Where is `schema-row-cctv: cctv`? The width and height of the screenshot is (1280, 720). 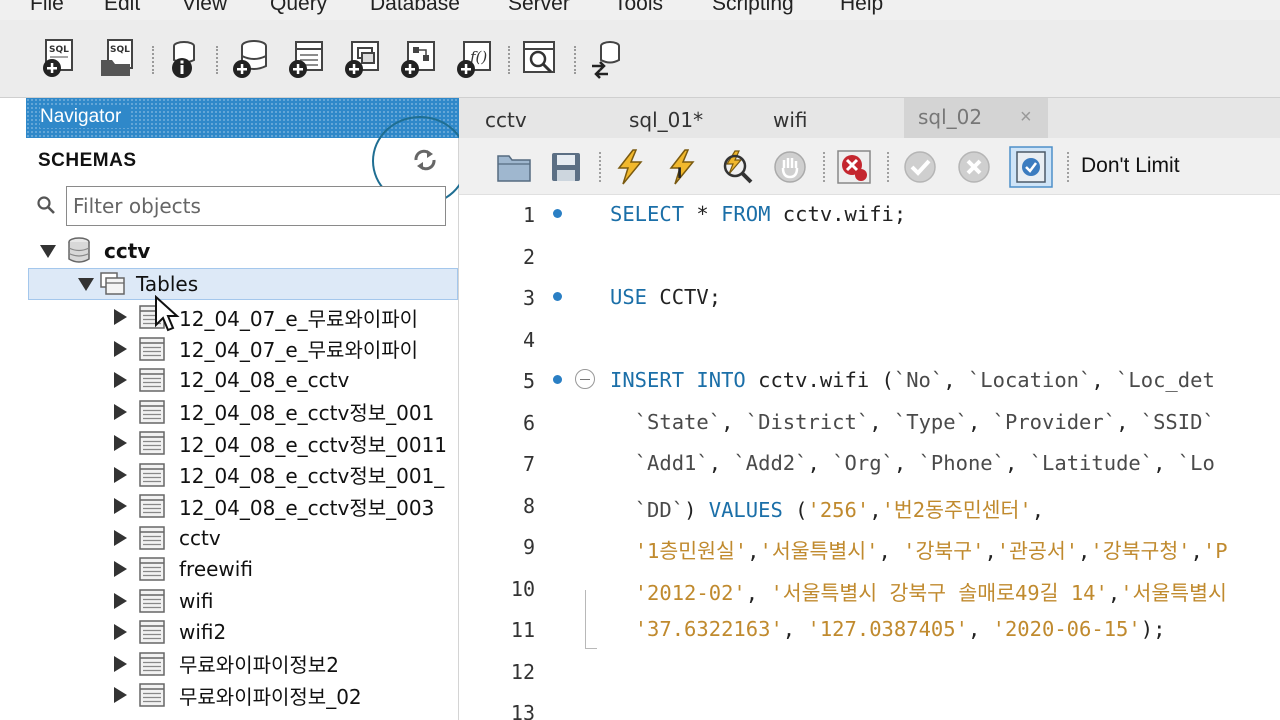
schema-row-cctv: cctv is located at coordinates (95, 251).